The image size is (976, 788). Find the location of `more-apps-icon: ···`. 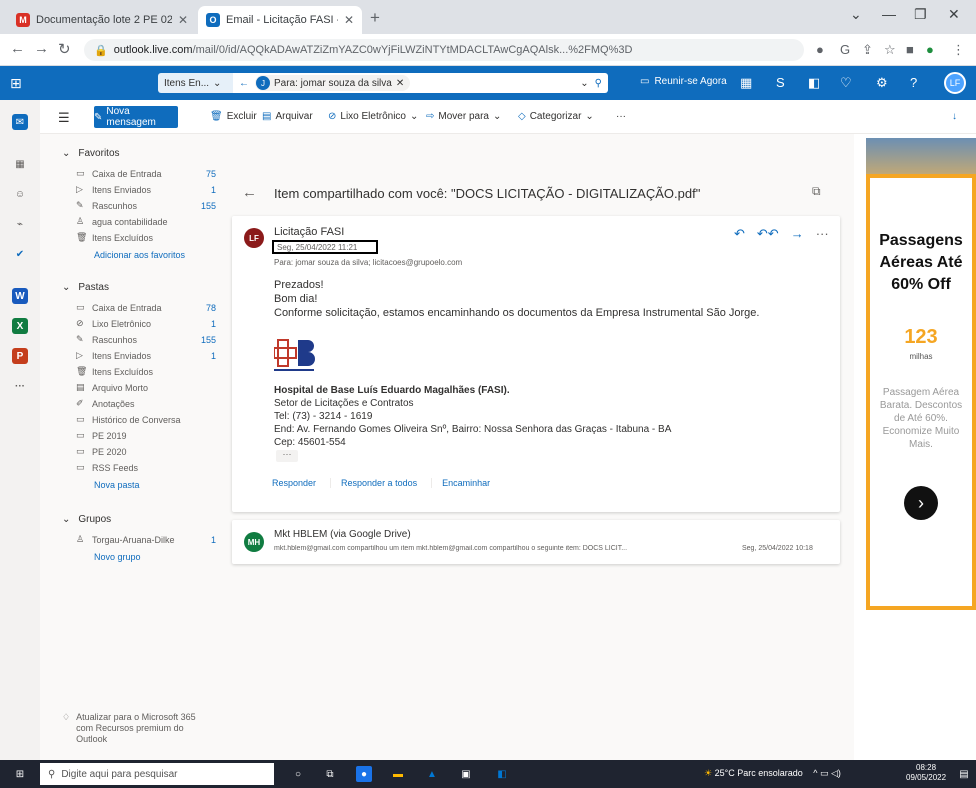

more-apps-icon: ··· is located at coordinates (20, 386).